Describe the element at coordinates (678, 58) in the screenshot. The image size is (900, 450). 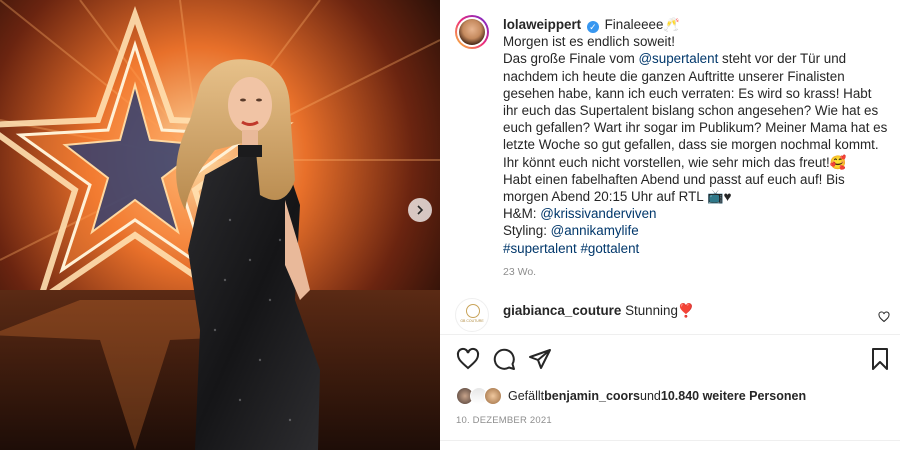
I see `mention-link: @supertalent` at that location.